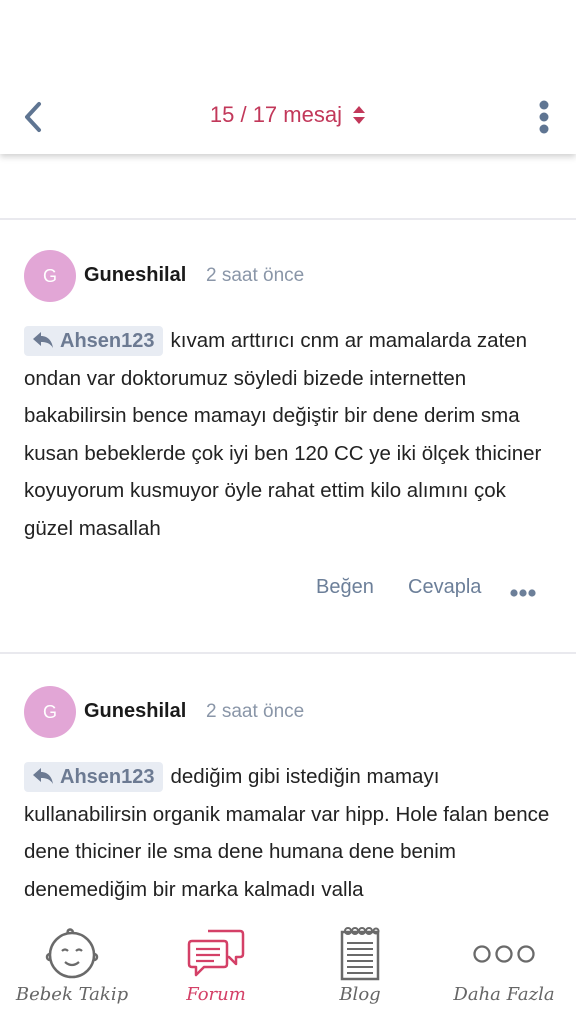  Describe the element at coordinates (216, 994) in the screenshot. I see `tab-label: Forum` at that location.